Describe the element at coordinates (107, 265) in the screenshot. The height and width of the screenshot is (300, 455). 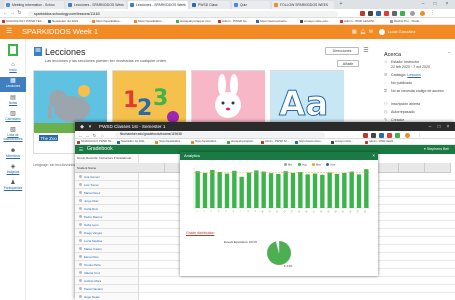
I see `student-row: Tomás Peña` at that location.